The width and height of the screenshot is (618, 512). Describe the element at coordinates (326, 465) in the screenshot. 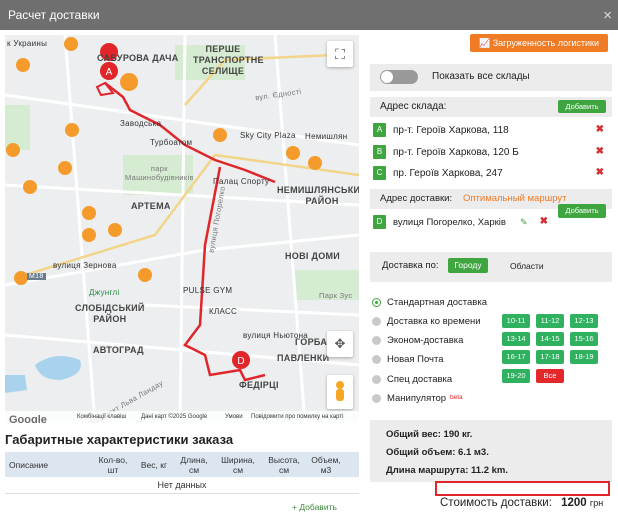

I see `col-header: Объем, м3` at that location.